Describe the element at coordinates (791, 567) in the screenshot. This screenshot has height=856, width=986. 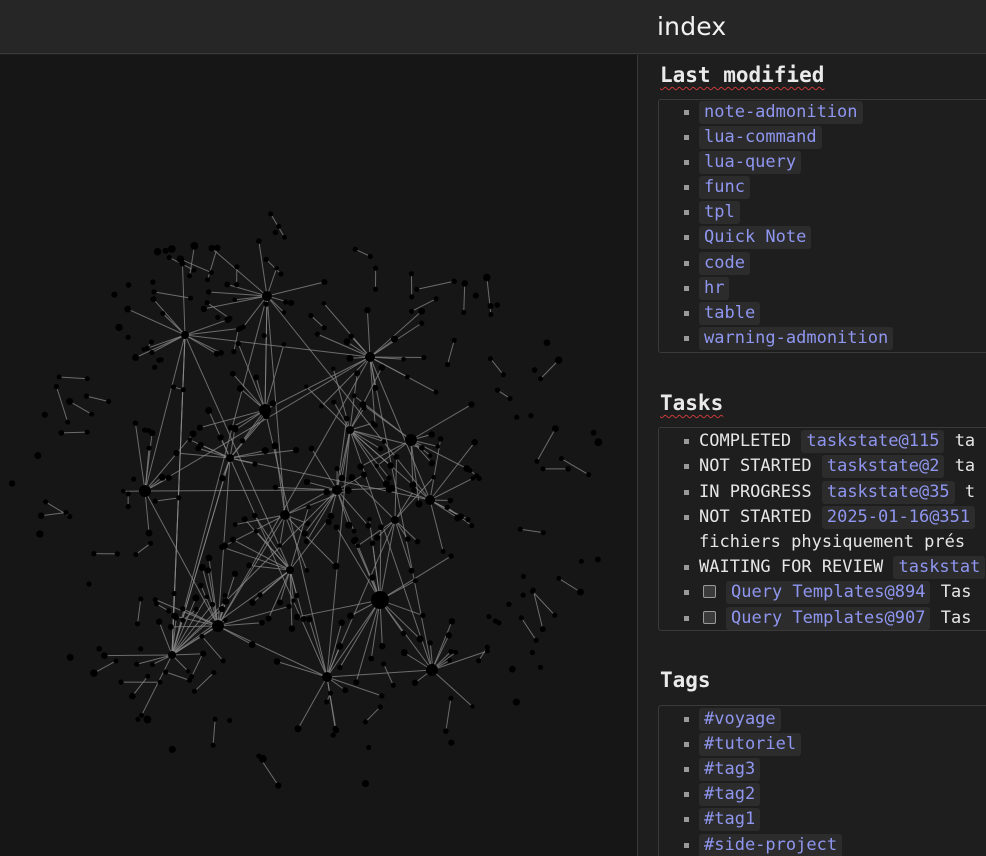
I see `task-state: WAITING FOR REVIEW` at that location.